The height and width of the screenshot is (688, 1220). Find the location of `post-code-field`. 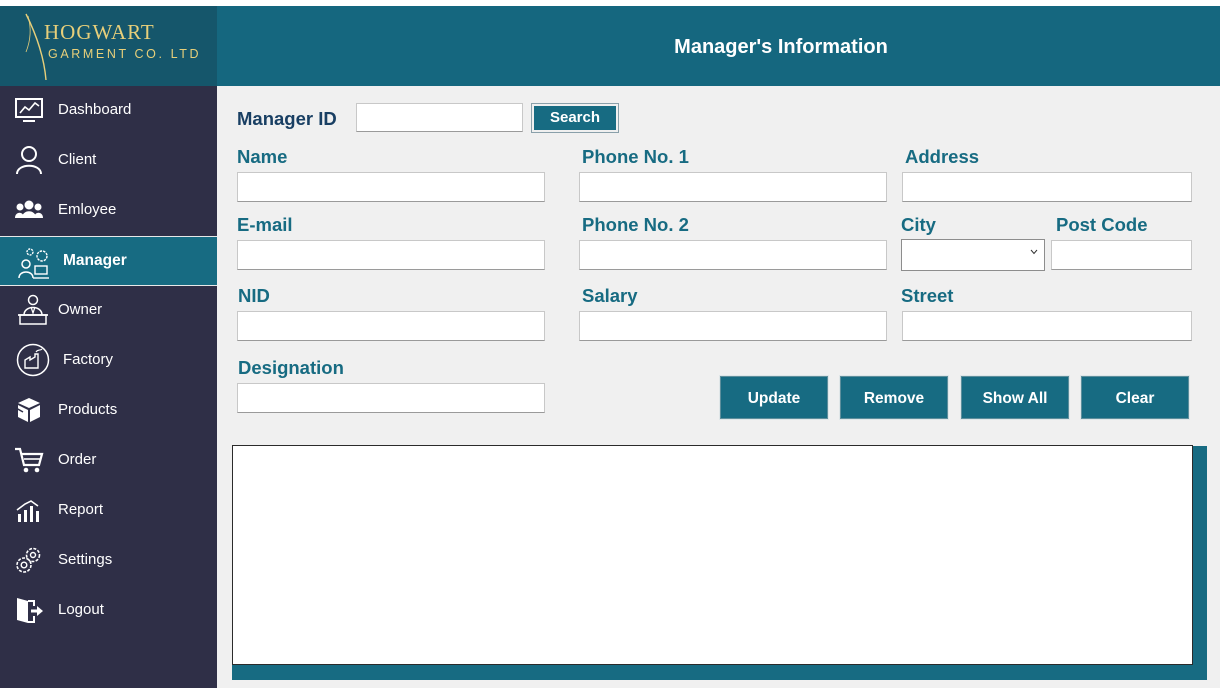

post-code-field is located at coordinates (1121, 255).